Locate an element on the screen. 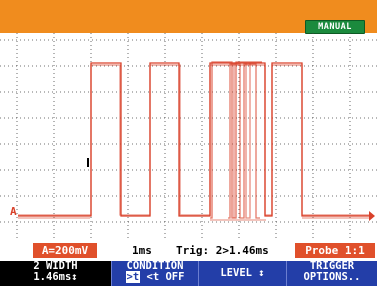  probe-badge: Probe 1:1 is located at coordinates (335, 250).